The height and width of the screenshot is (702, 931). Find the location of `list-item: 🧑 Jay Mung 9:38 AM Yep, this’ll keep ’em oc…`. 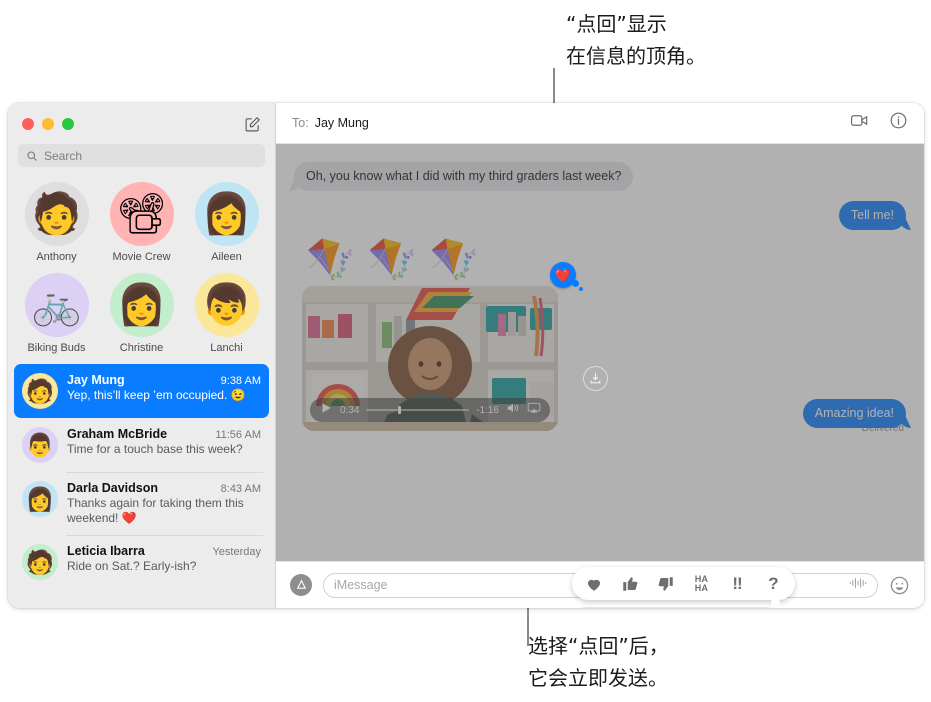

list-item: 🧑 Jay Mung 9:38 AM Yep, this’ll keep ’em oc… is located at coordinates (141, 391).